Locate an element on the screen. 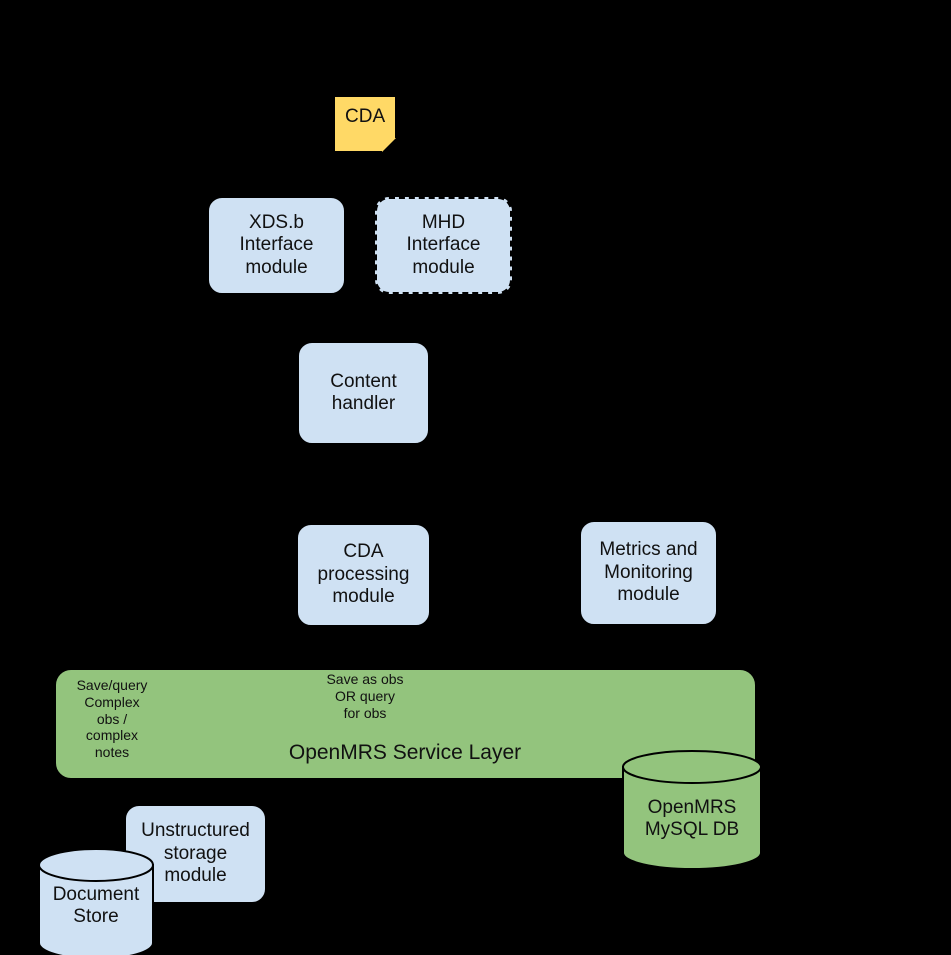  metrics-monitoring-module-node: Metrics and Monitoring module is located at coordinates (648, 573).